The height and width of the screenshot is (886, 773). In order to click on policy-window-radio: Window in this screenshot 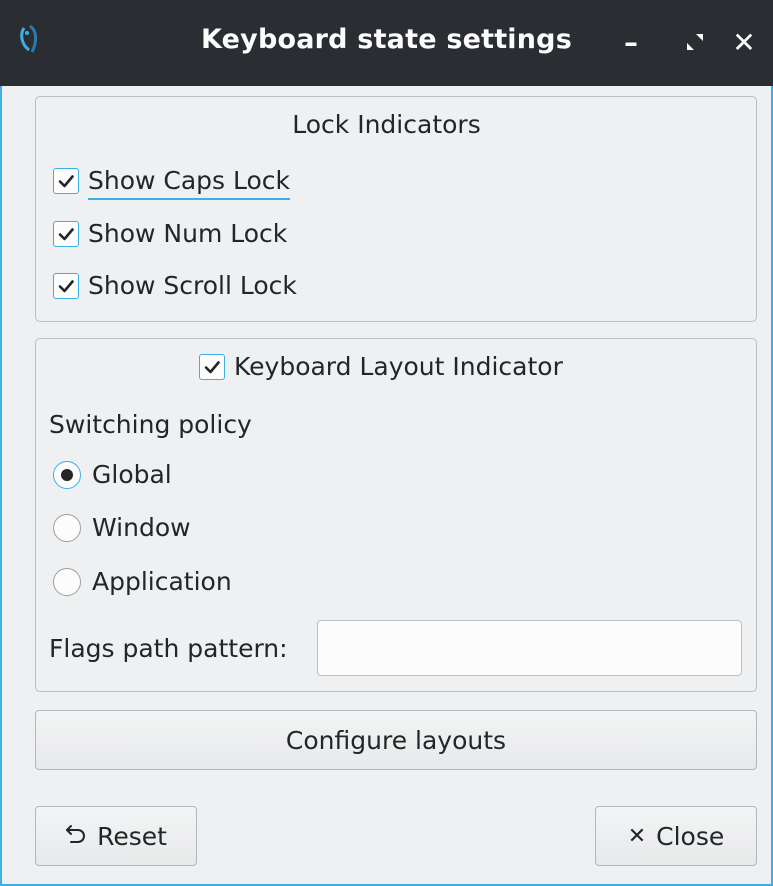, I will do `click(122, 527)`.